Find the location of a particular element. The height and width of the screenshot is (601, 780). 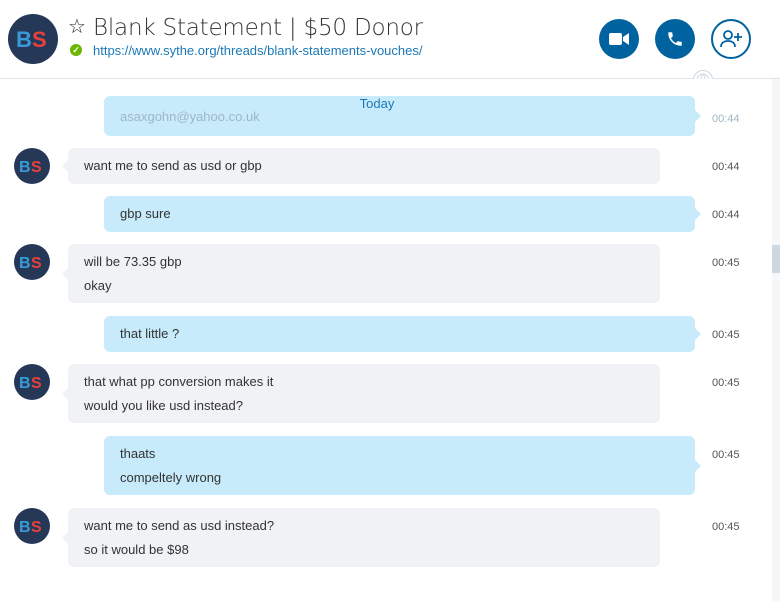

message-text: would you like usd instead? is located at coordinates (163, 405).